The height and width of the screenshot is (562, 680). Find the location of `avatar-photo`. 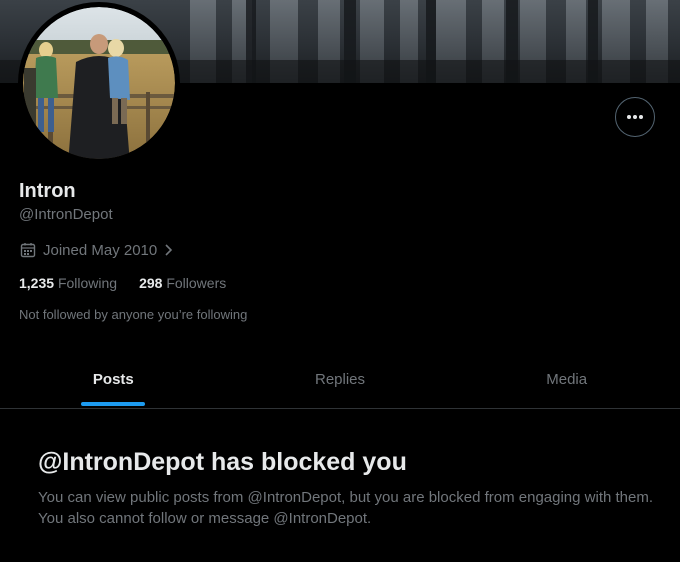

avatar-photo is located at coordinates (99, 83).